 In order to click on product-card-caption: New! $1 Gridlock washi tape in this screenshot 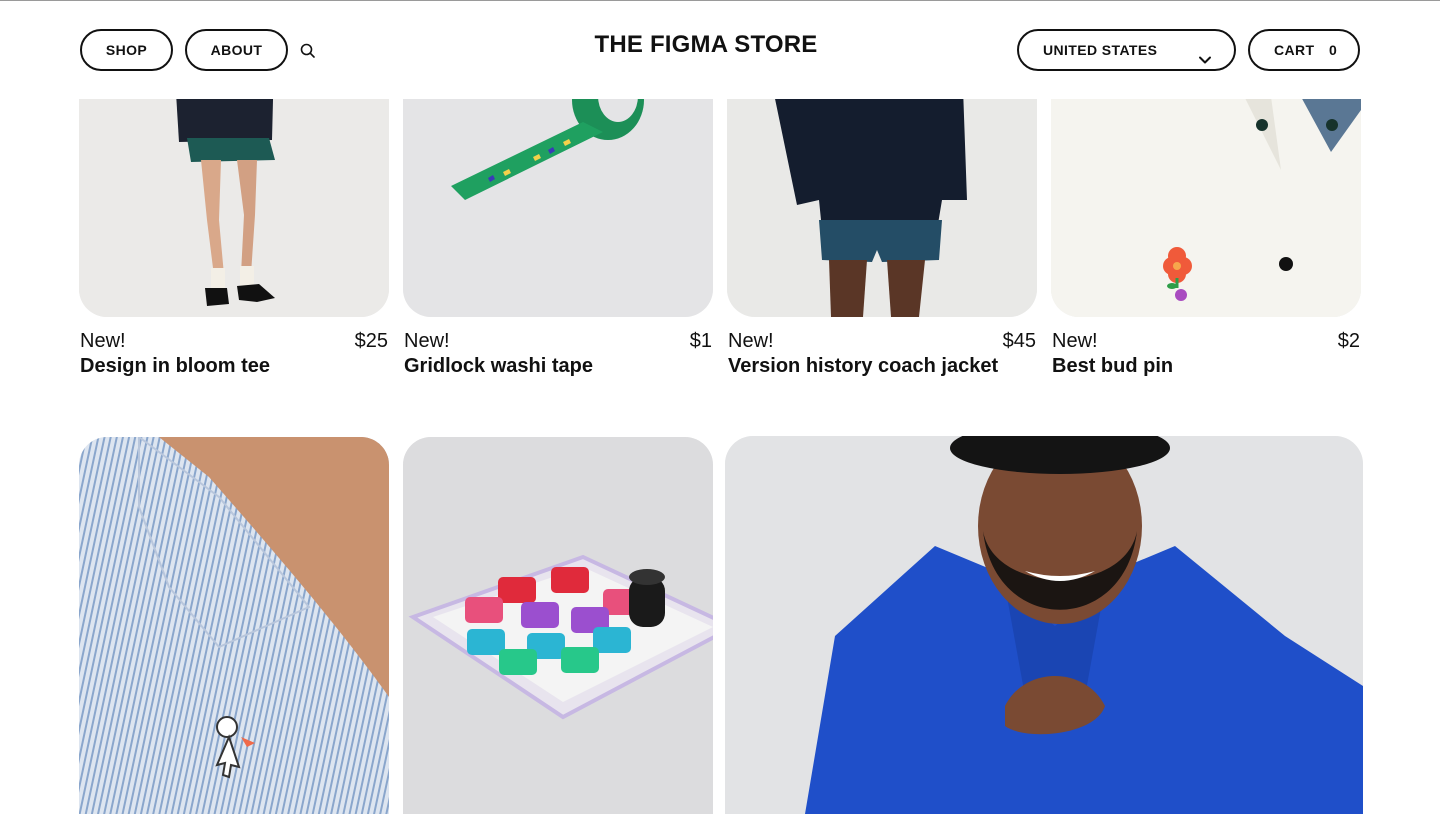, I will do `click(558, 356)`.